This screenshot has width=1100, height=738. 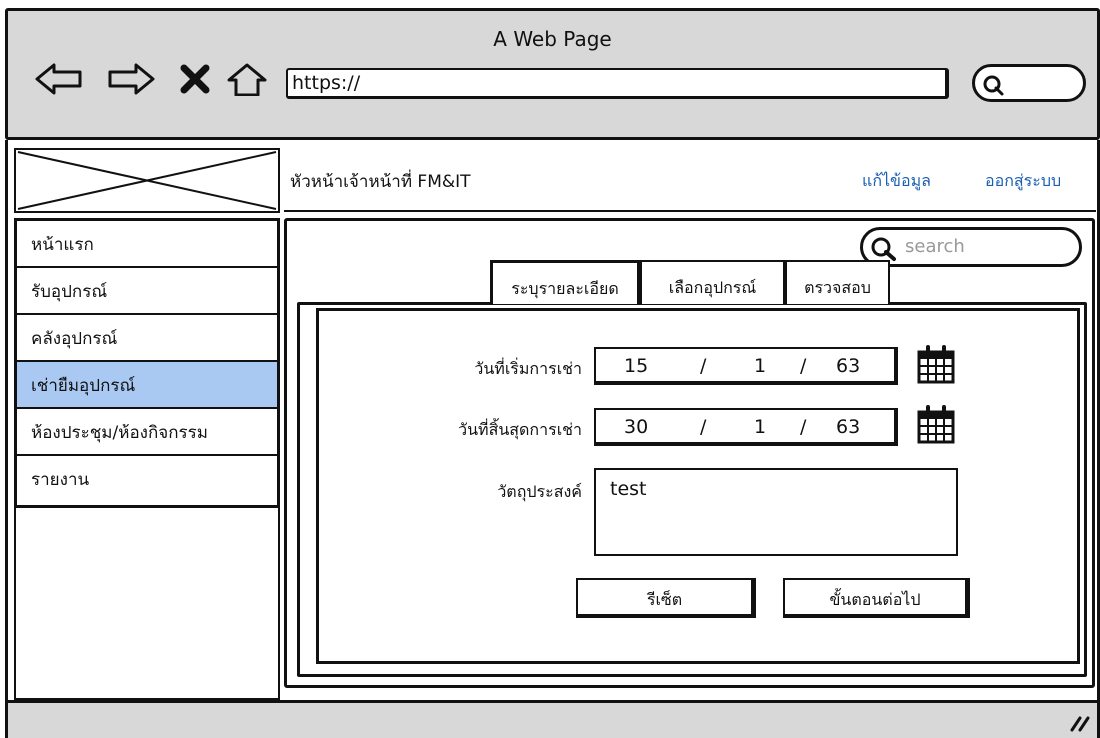 What do you see at coordinates (837, 282) in the screenshot?
I see `tab-review: ตรวจสอบ` at bounding box center [837, 282].